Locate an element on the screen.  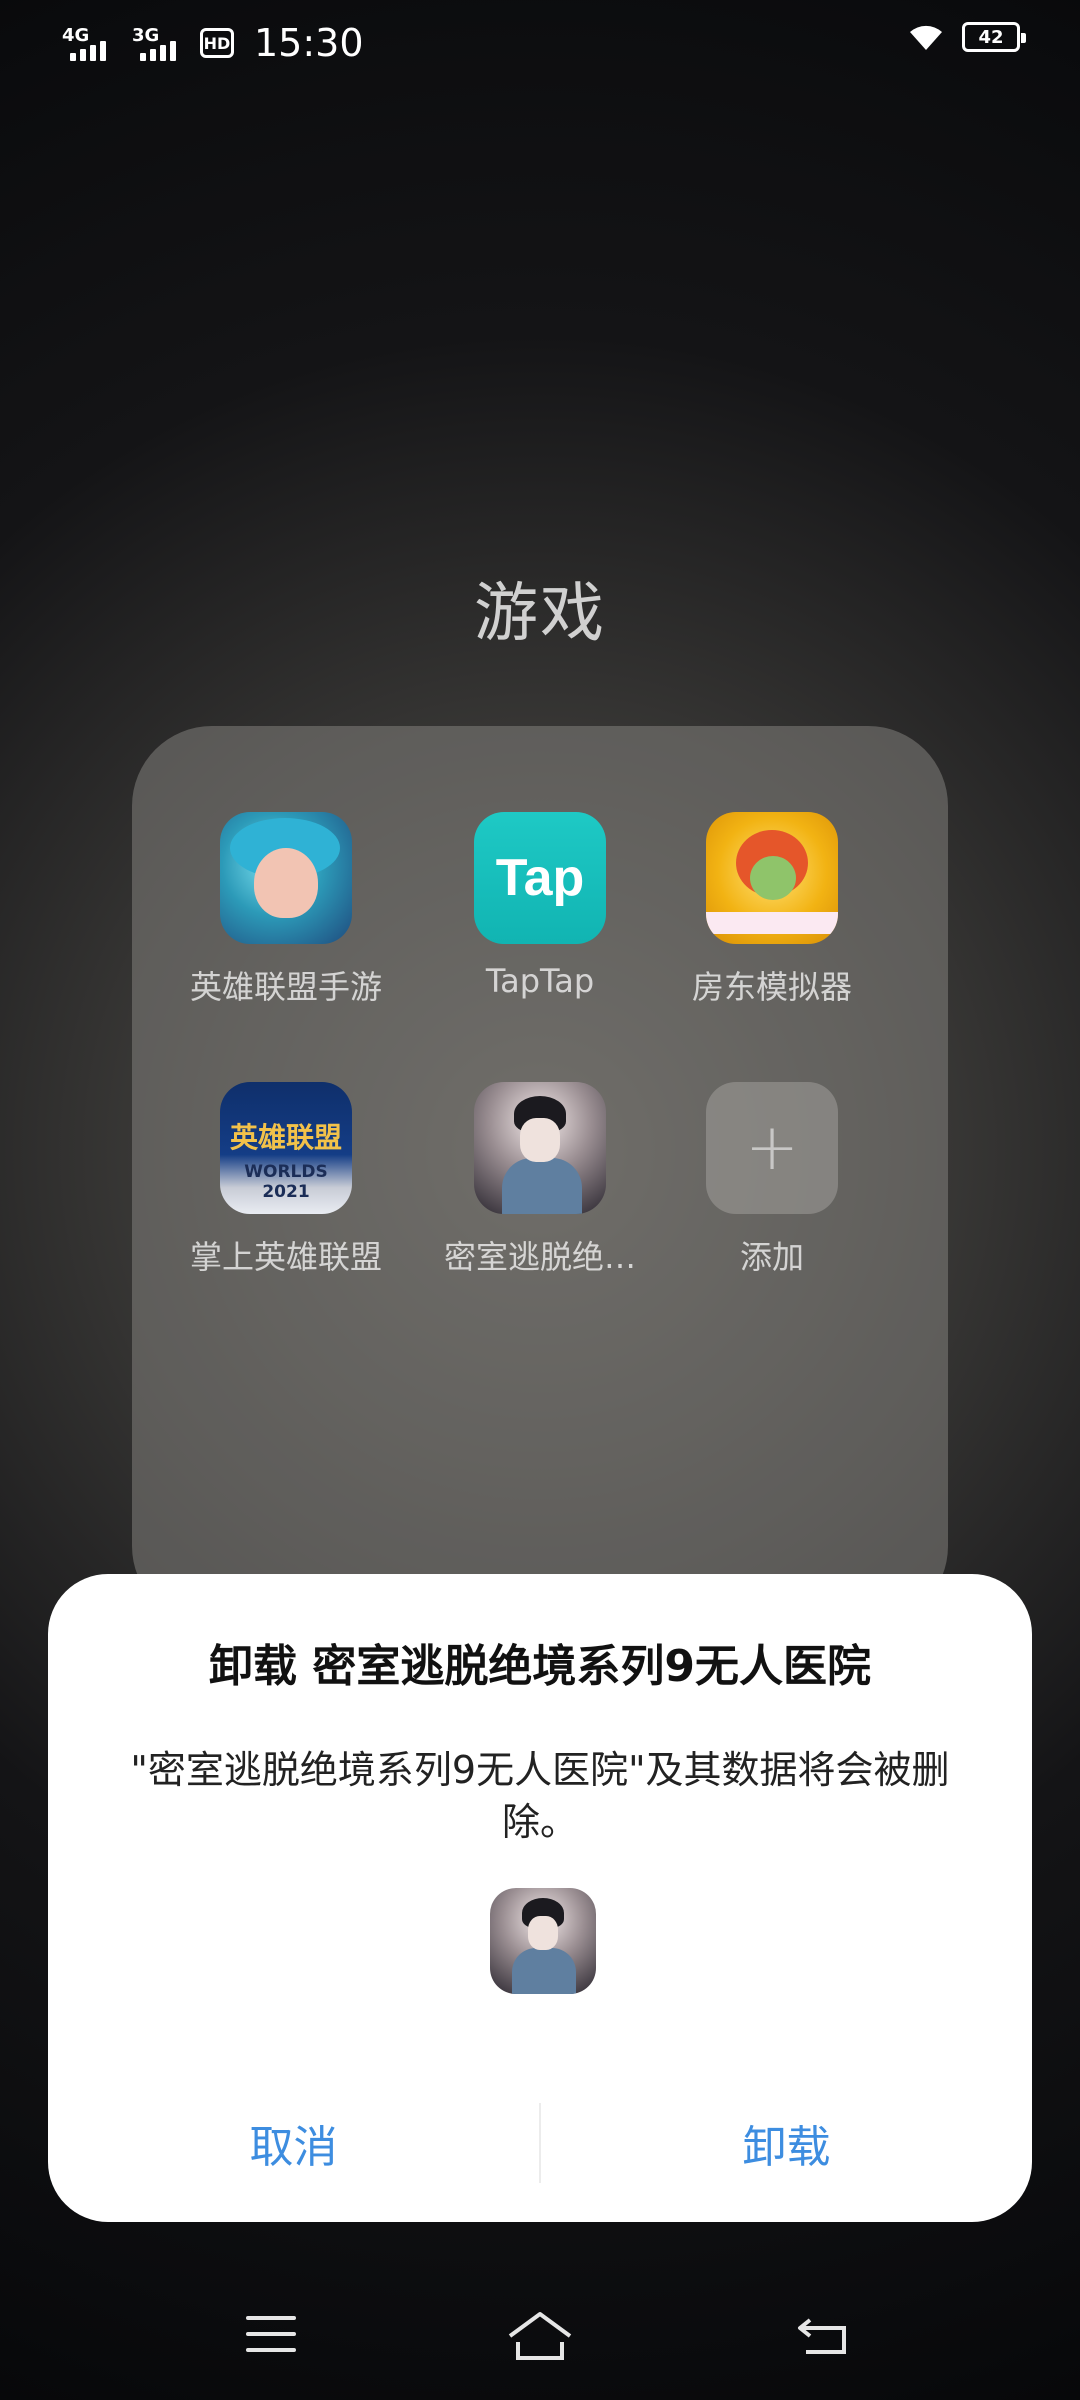
back-icon is located at coordinates (823, 2335).